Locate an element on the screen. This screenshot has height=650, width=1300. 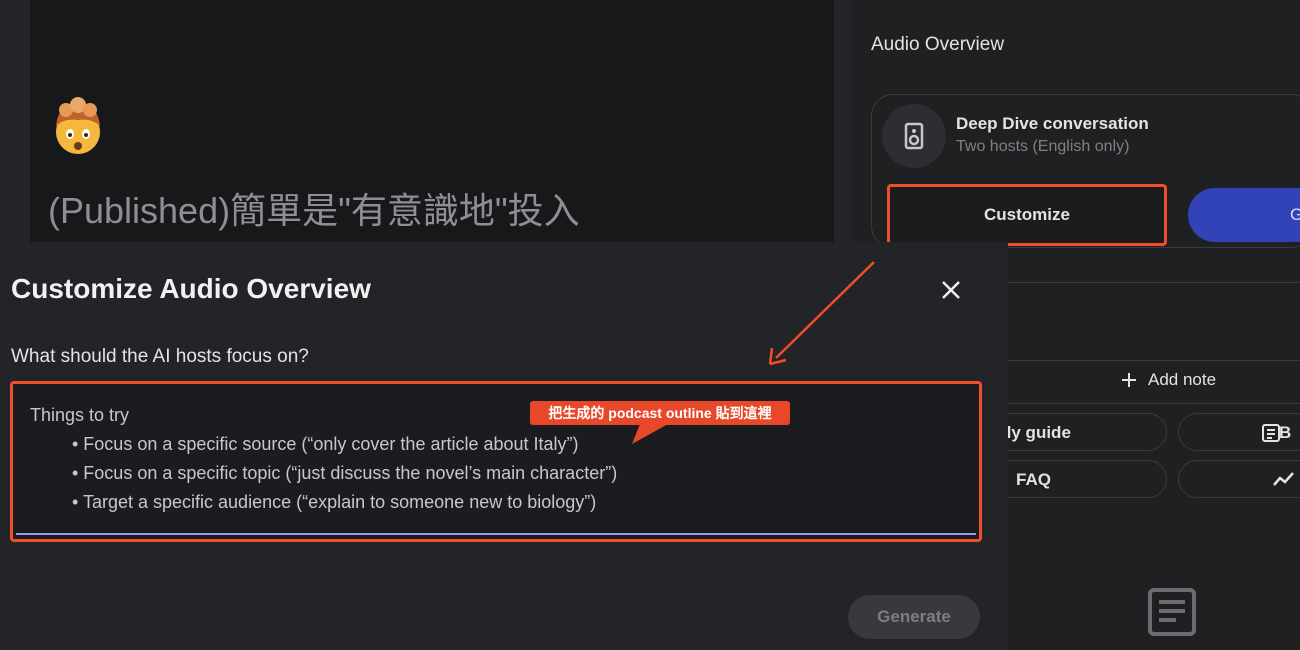
speaker-icon is located at coordinates (914, 136).